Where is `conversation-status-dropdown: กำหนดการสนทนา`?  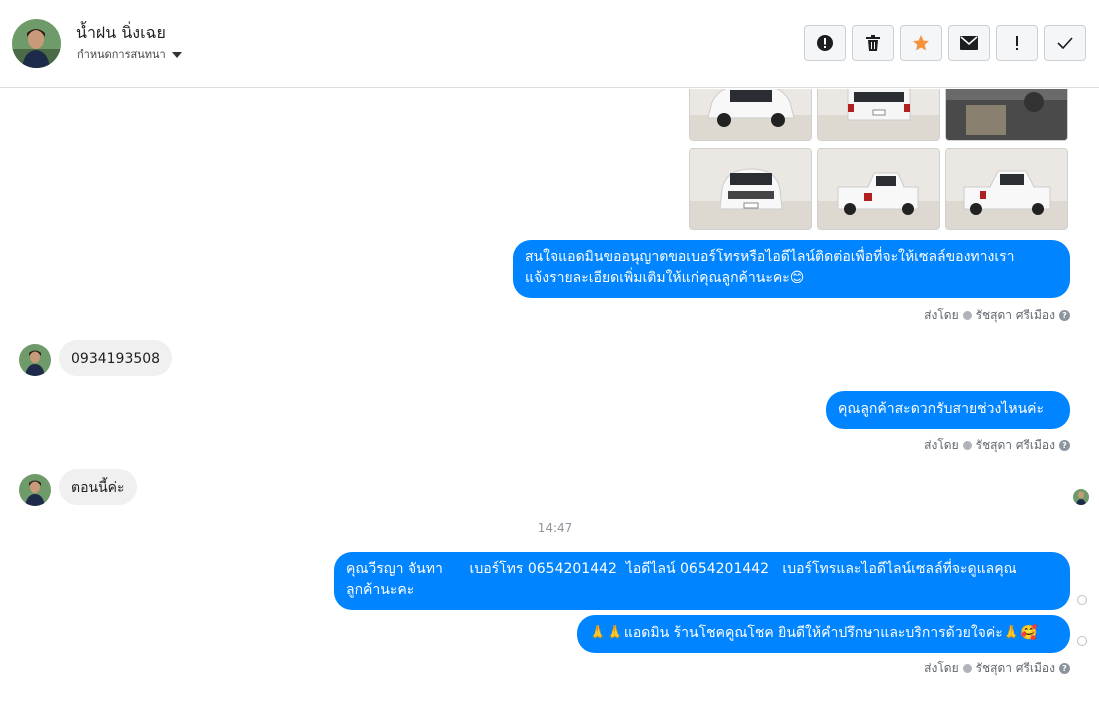
conversation-status-dropdown: กำหนดการสนทนา is located at coordinates (129, 54).